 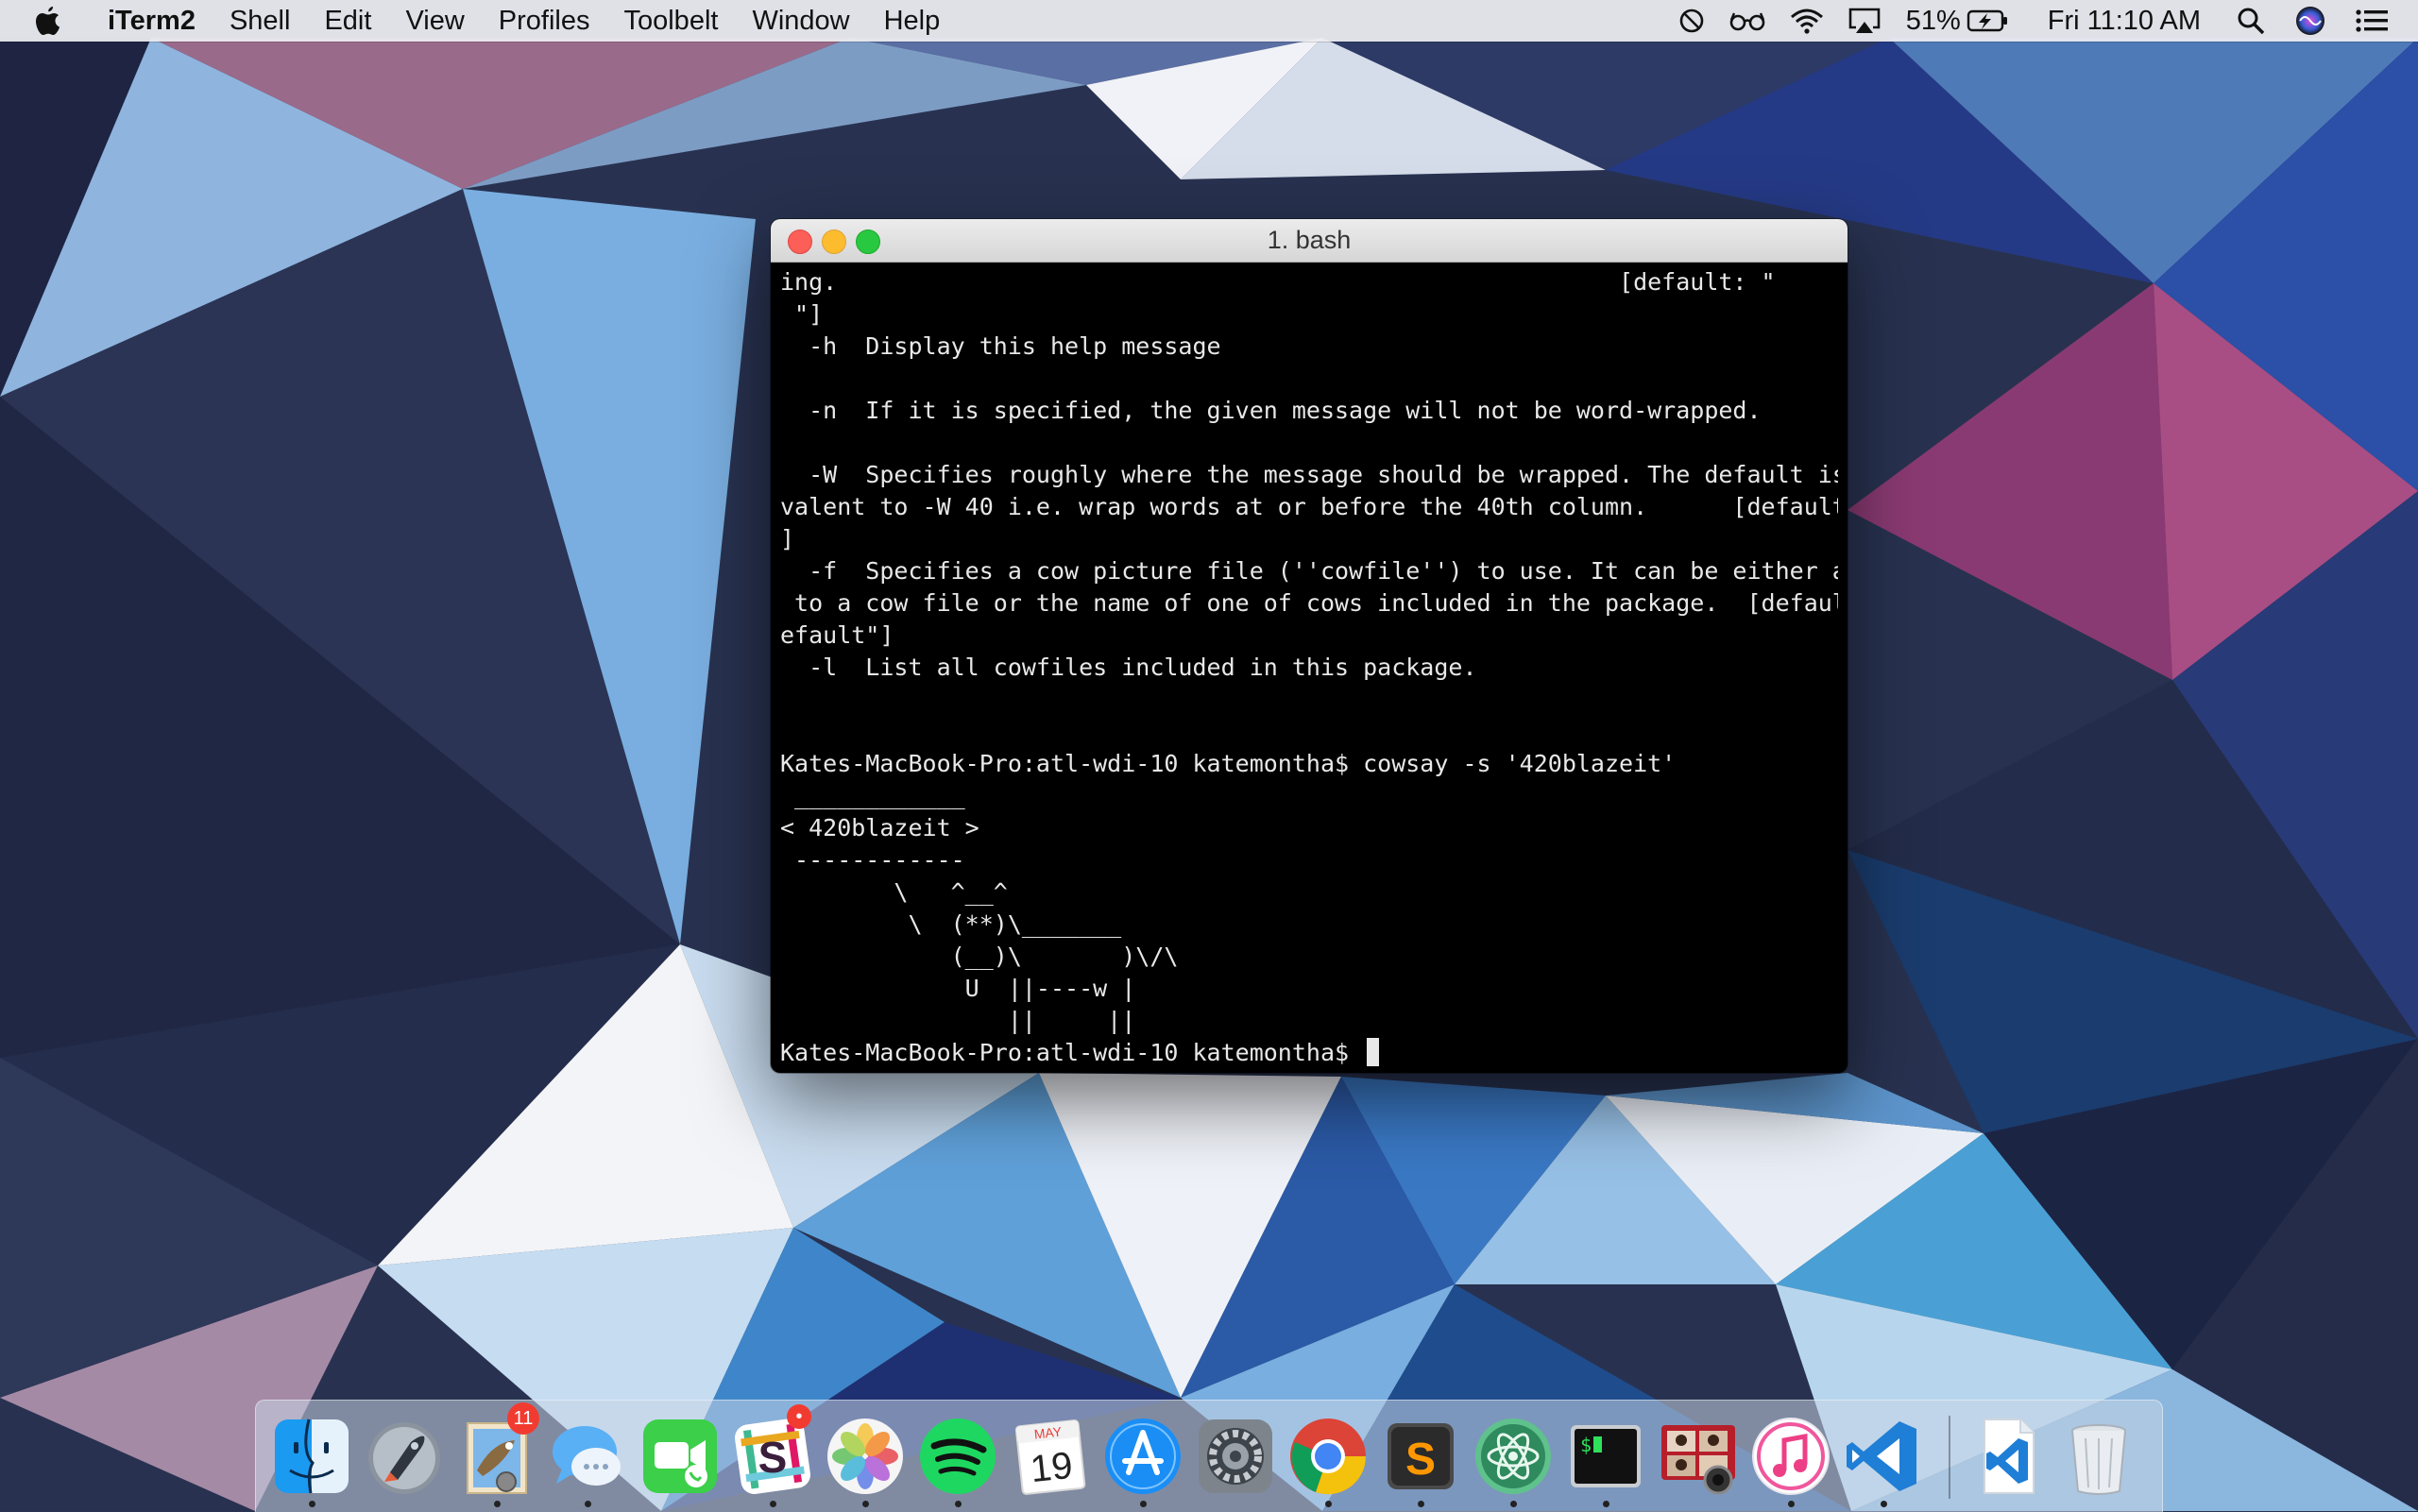 I want to click on window-titlebar: 1. bash, so click(x=1309, y=241).